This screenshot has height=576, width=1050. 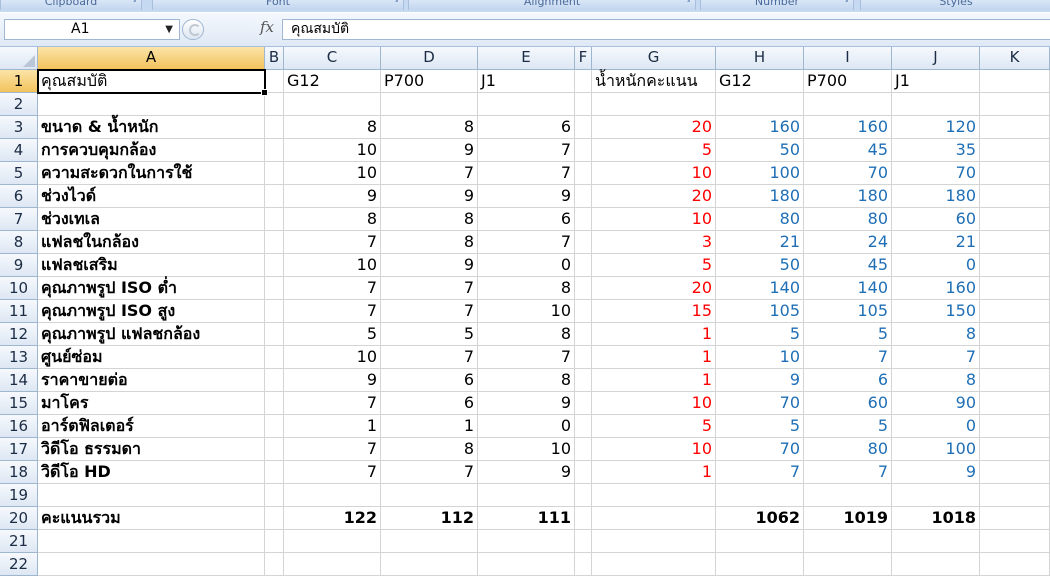 What do you see at coordinates (654, 564) in the screenshot?
I see `cell-g22` at bounding box center [654, 564].